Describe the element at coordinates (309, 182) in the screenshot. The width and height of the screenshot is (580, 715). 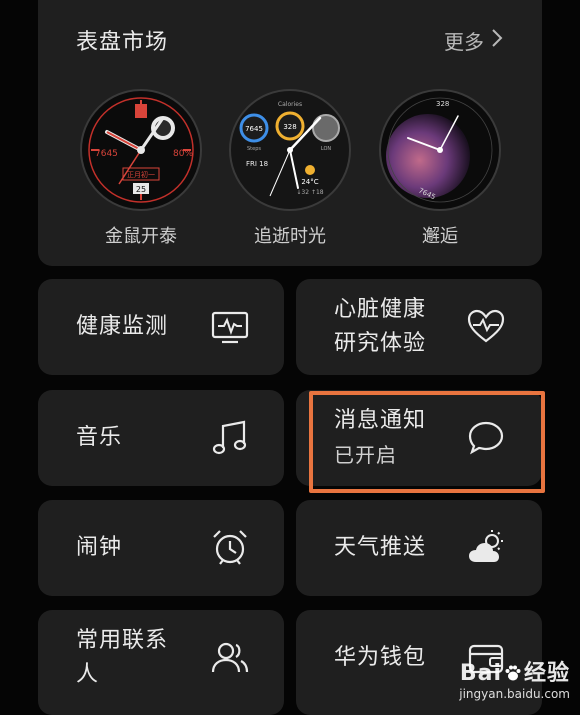
I see `face2-temp: 24°C` at that location.